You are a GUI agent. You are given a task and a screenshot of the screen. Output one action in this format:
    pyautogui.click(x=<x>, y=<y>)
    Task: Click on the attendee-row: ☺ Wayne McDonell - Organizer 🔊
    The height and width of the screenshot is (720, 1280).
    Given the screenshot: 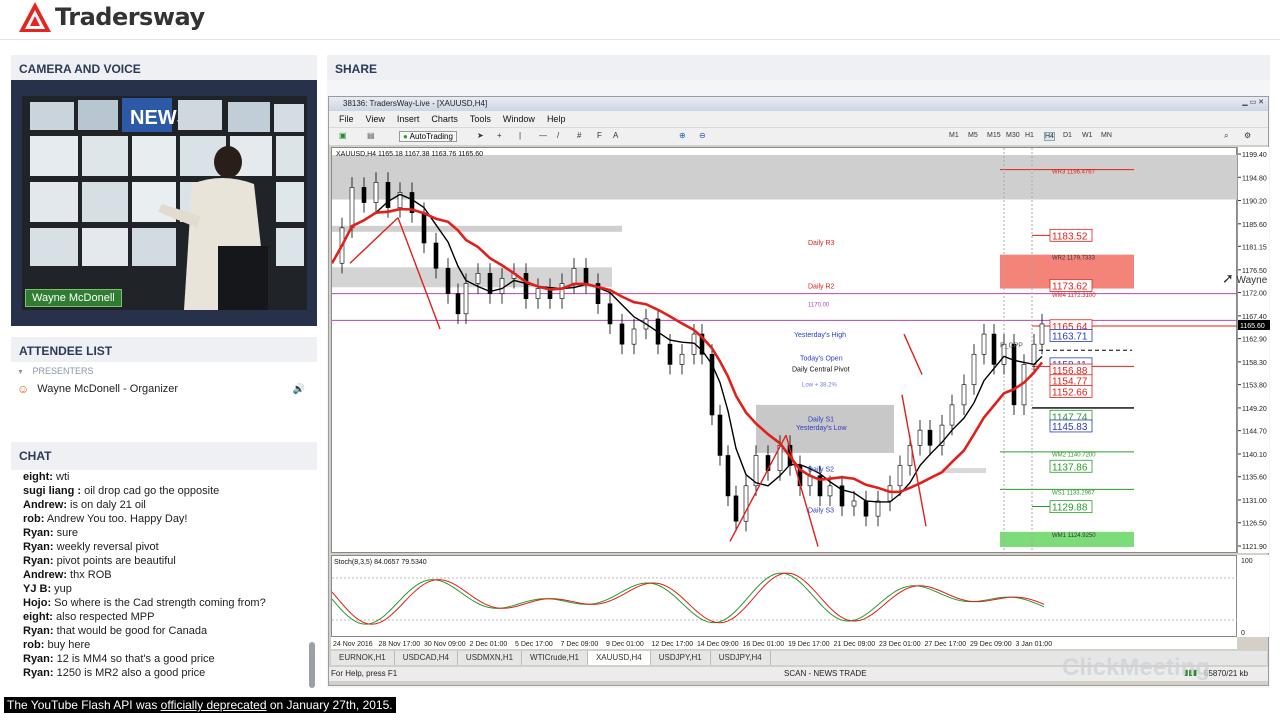 What is the action you would take?
    pyautogui.click(x=164, y=389)
    